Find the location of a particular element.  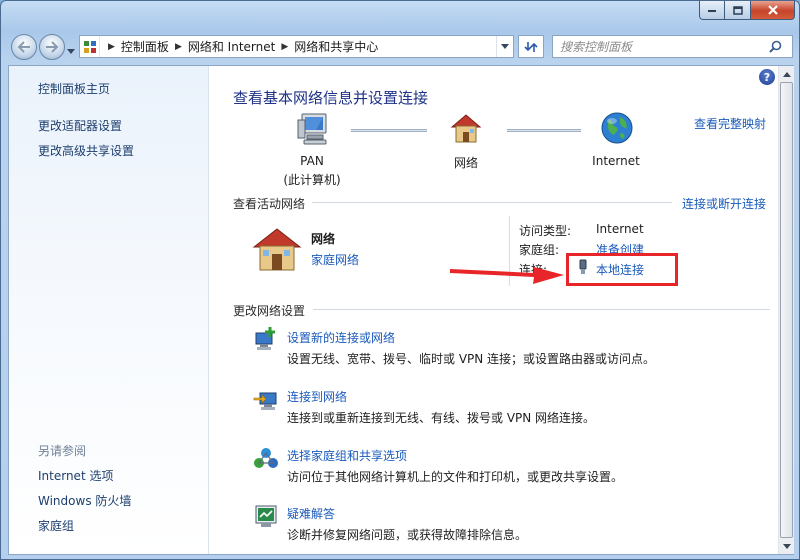

map-node-label-pan: PAN is located at coordinates (312, 161).